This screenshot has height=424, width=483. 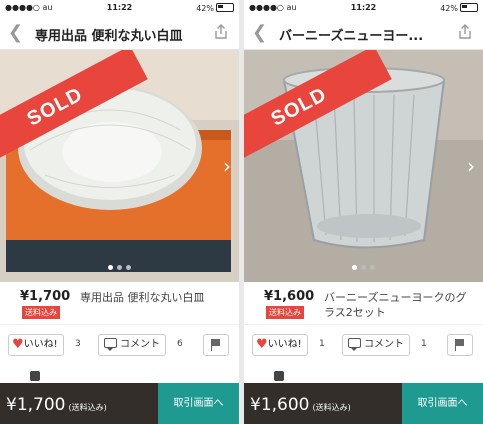 I want to click on action-row: ♥いいね! 1 コメント 1, so click(x=363, y=343).